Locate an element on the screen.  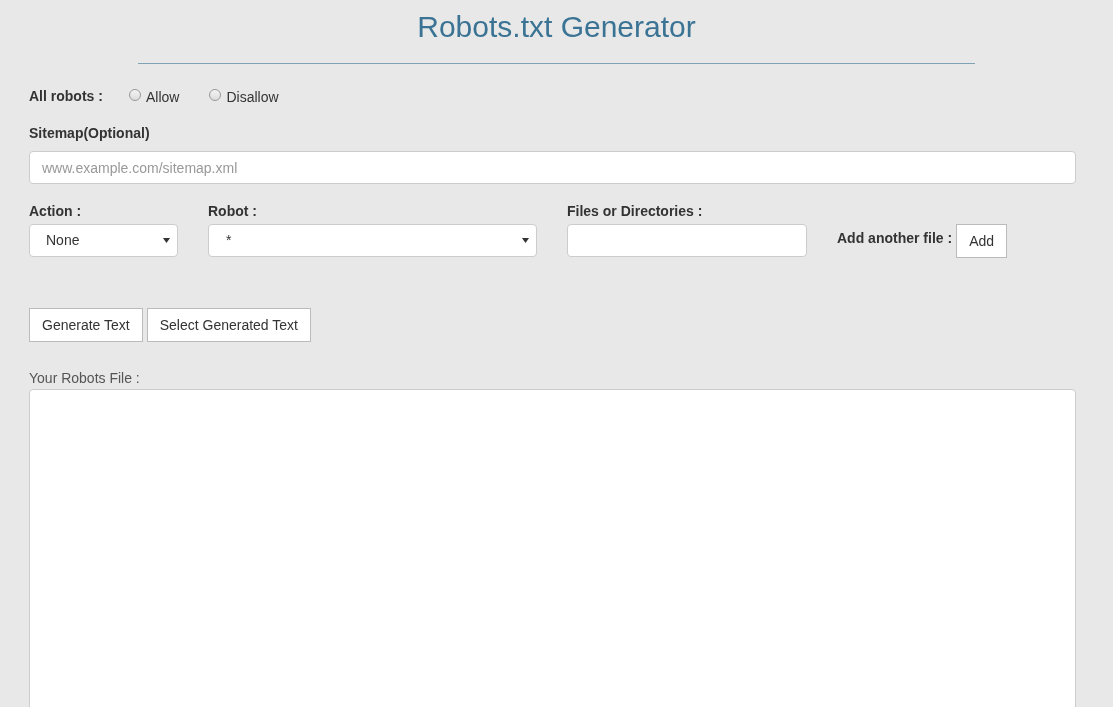
add-another-file-label: Add another file : is located at coordinates (895, 238).